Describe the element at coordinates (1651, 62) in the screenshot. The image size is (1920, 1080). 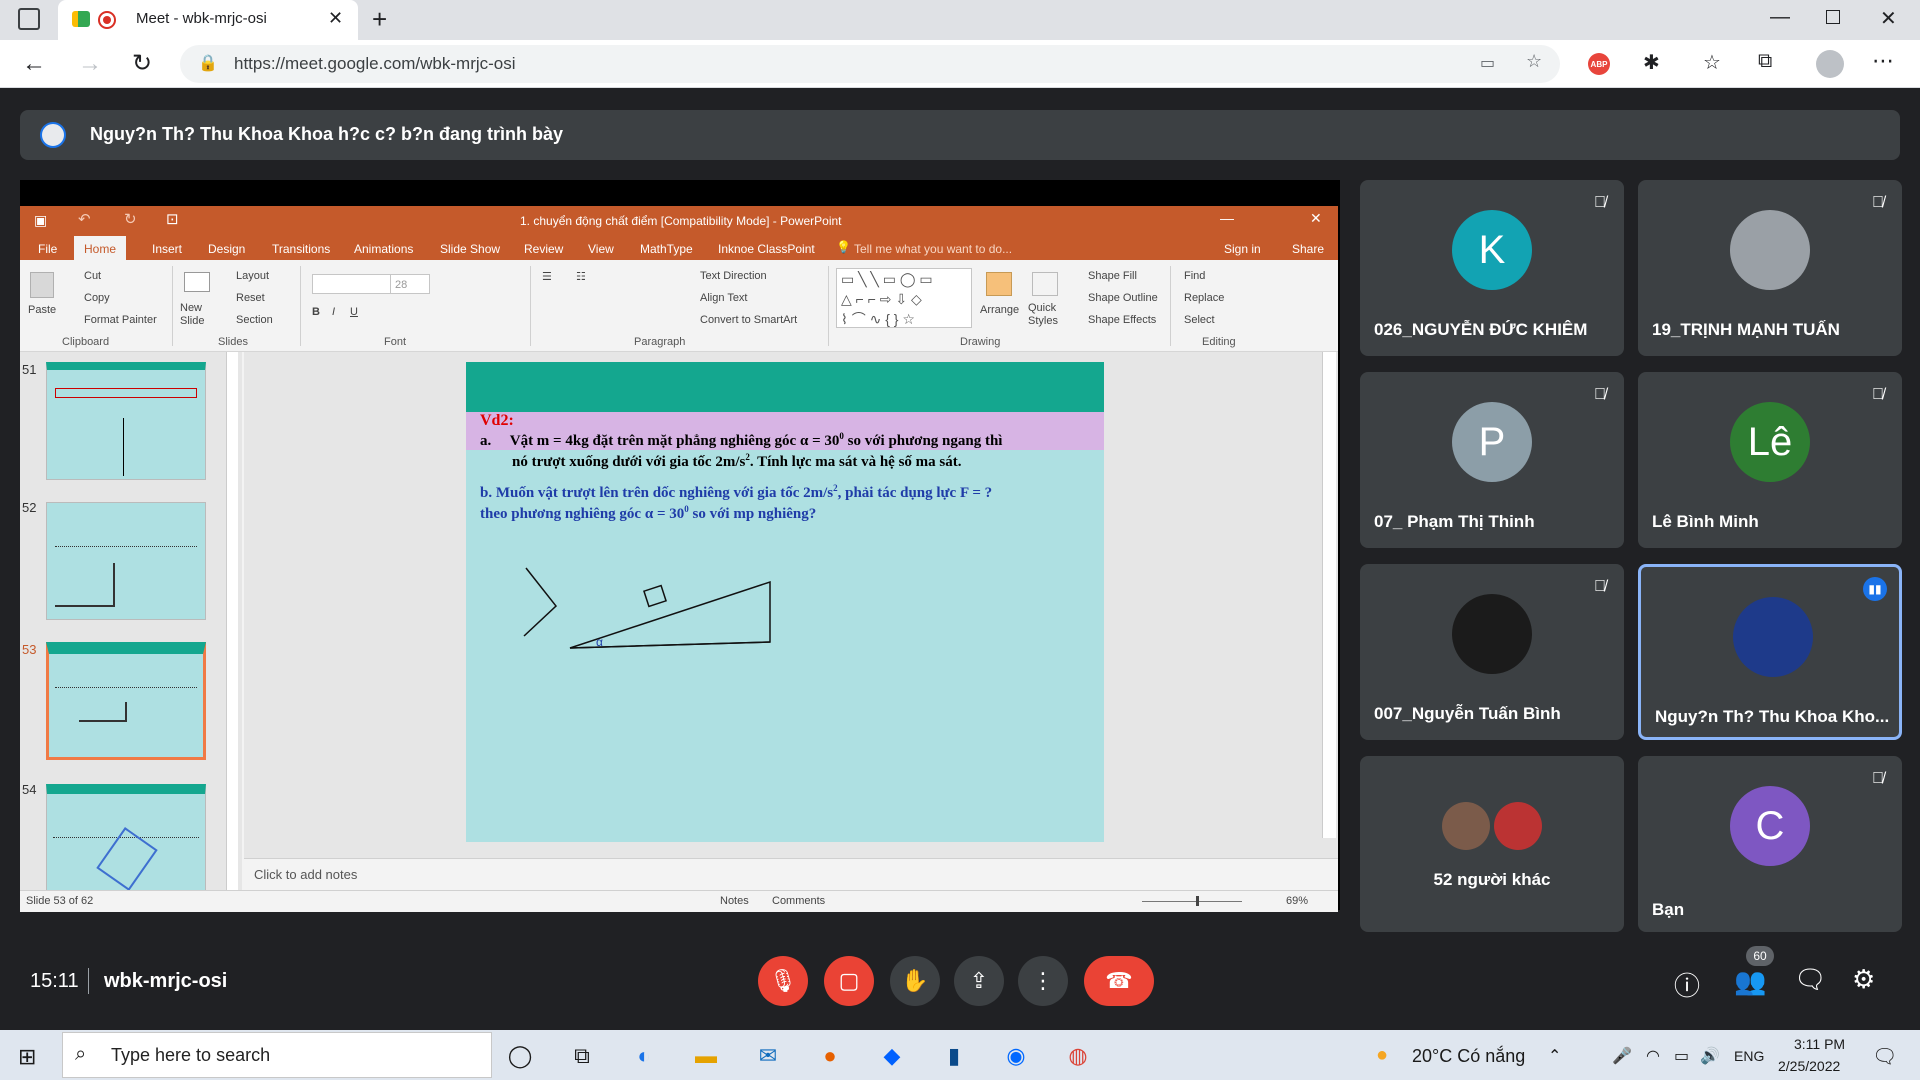
I see `extensions-icon: ✱` at that location.